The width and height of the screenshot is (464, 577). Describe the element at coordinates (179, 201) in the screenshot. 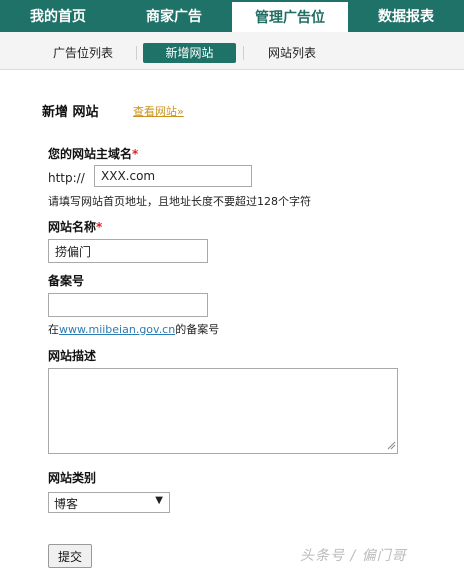

I see `domain-hint: 请填写网站首页地址，且地址长度不要超过128个字符` at that location.